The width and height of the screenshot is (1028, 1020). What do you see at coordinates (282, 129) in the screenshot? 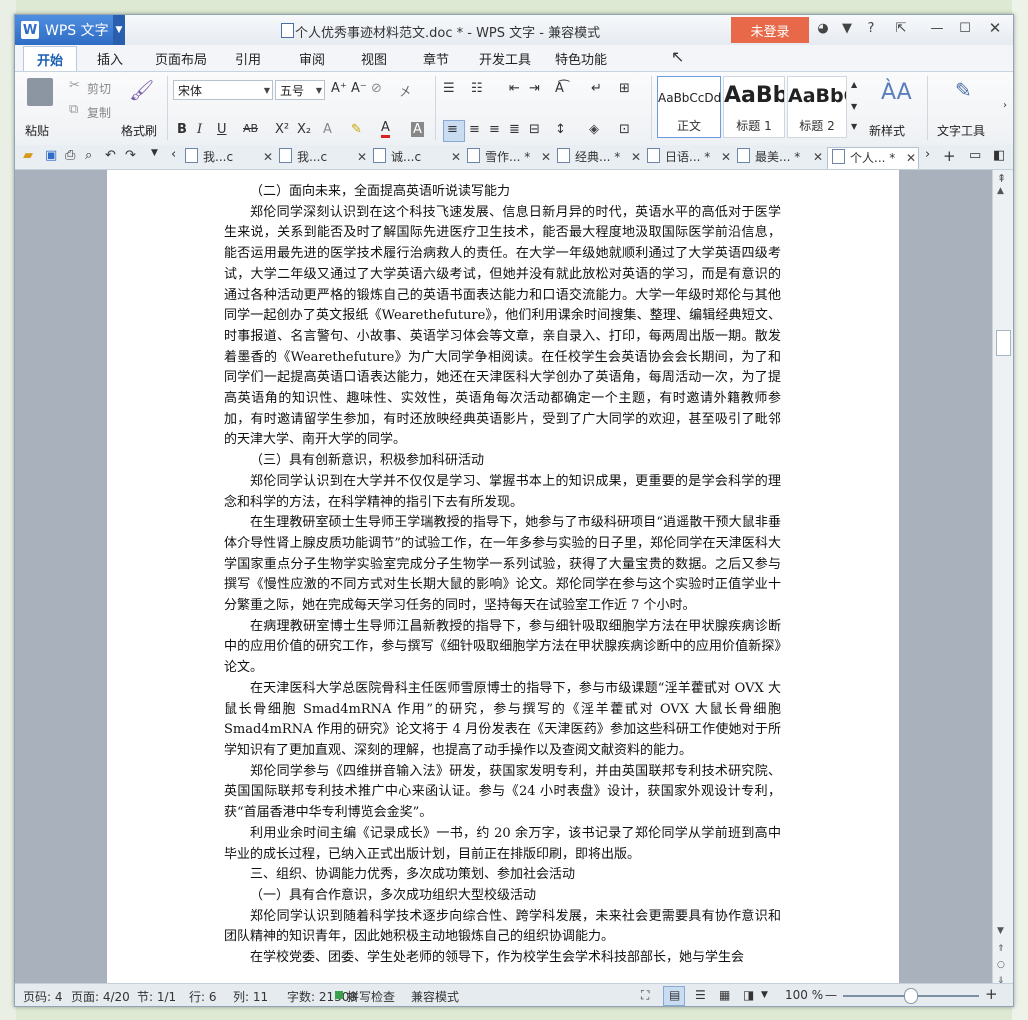
I see `superscript-icon: X²` at bounding box center [282, 129].